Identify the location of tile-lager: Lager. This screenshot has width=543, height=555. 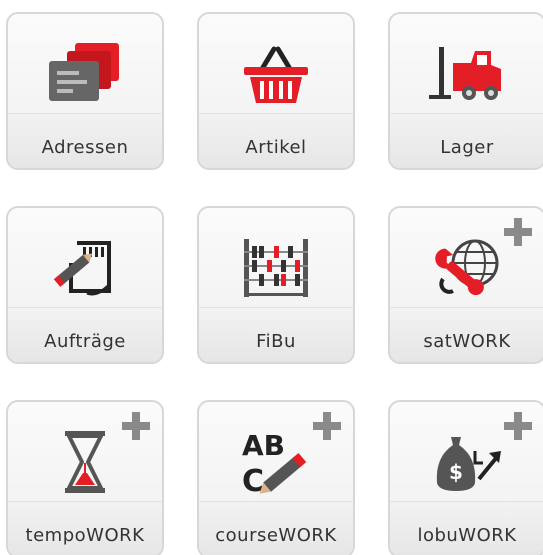
(465, 91).